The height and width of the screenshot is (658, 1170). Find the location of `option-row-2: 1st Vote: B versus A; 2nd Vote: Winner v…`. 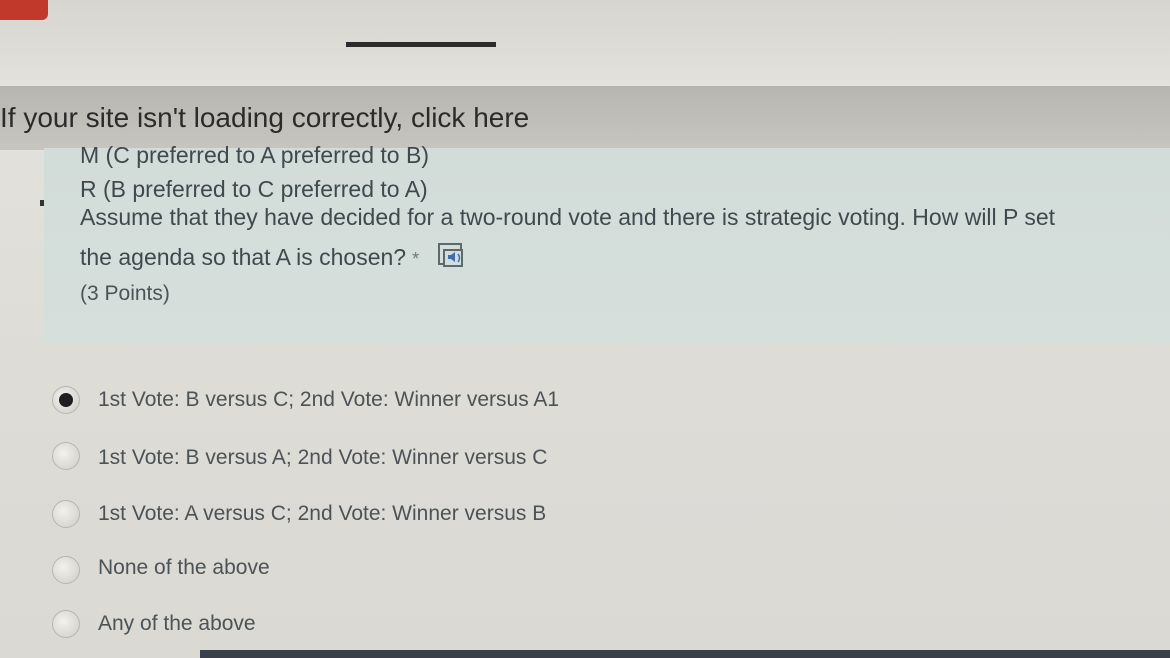

option-row-2: 1st Vote: B versus A; 2nd Vote: Winner v… is located at coordinates (350, 458).